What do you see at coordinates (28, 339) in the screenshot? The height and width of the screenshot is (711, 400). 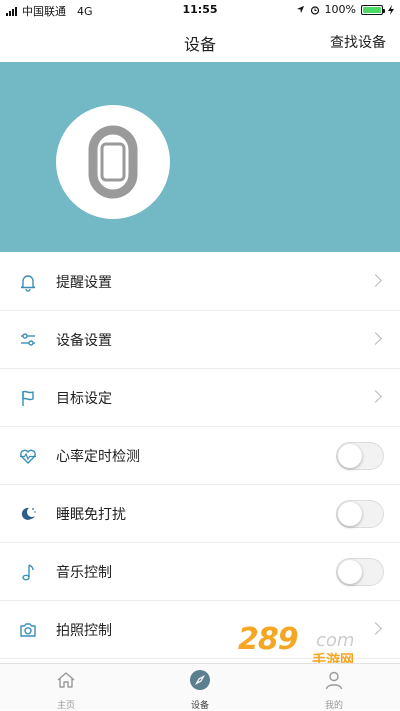 I see `sliders-icon` at bounding box center [28, 339].